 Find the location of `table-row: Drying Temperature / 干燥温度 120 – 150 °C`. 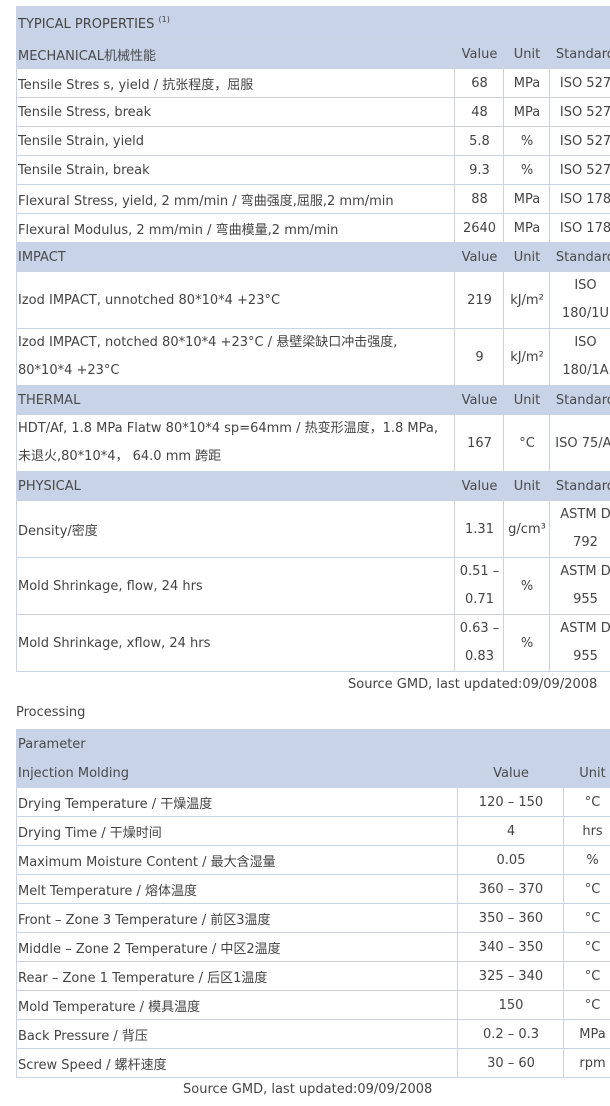

table-row: Drying Temperature / 干燥温度 120 – 150 °C is located at coordinates (313, 802).